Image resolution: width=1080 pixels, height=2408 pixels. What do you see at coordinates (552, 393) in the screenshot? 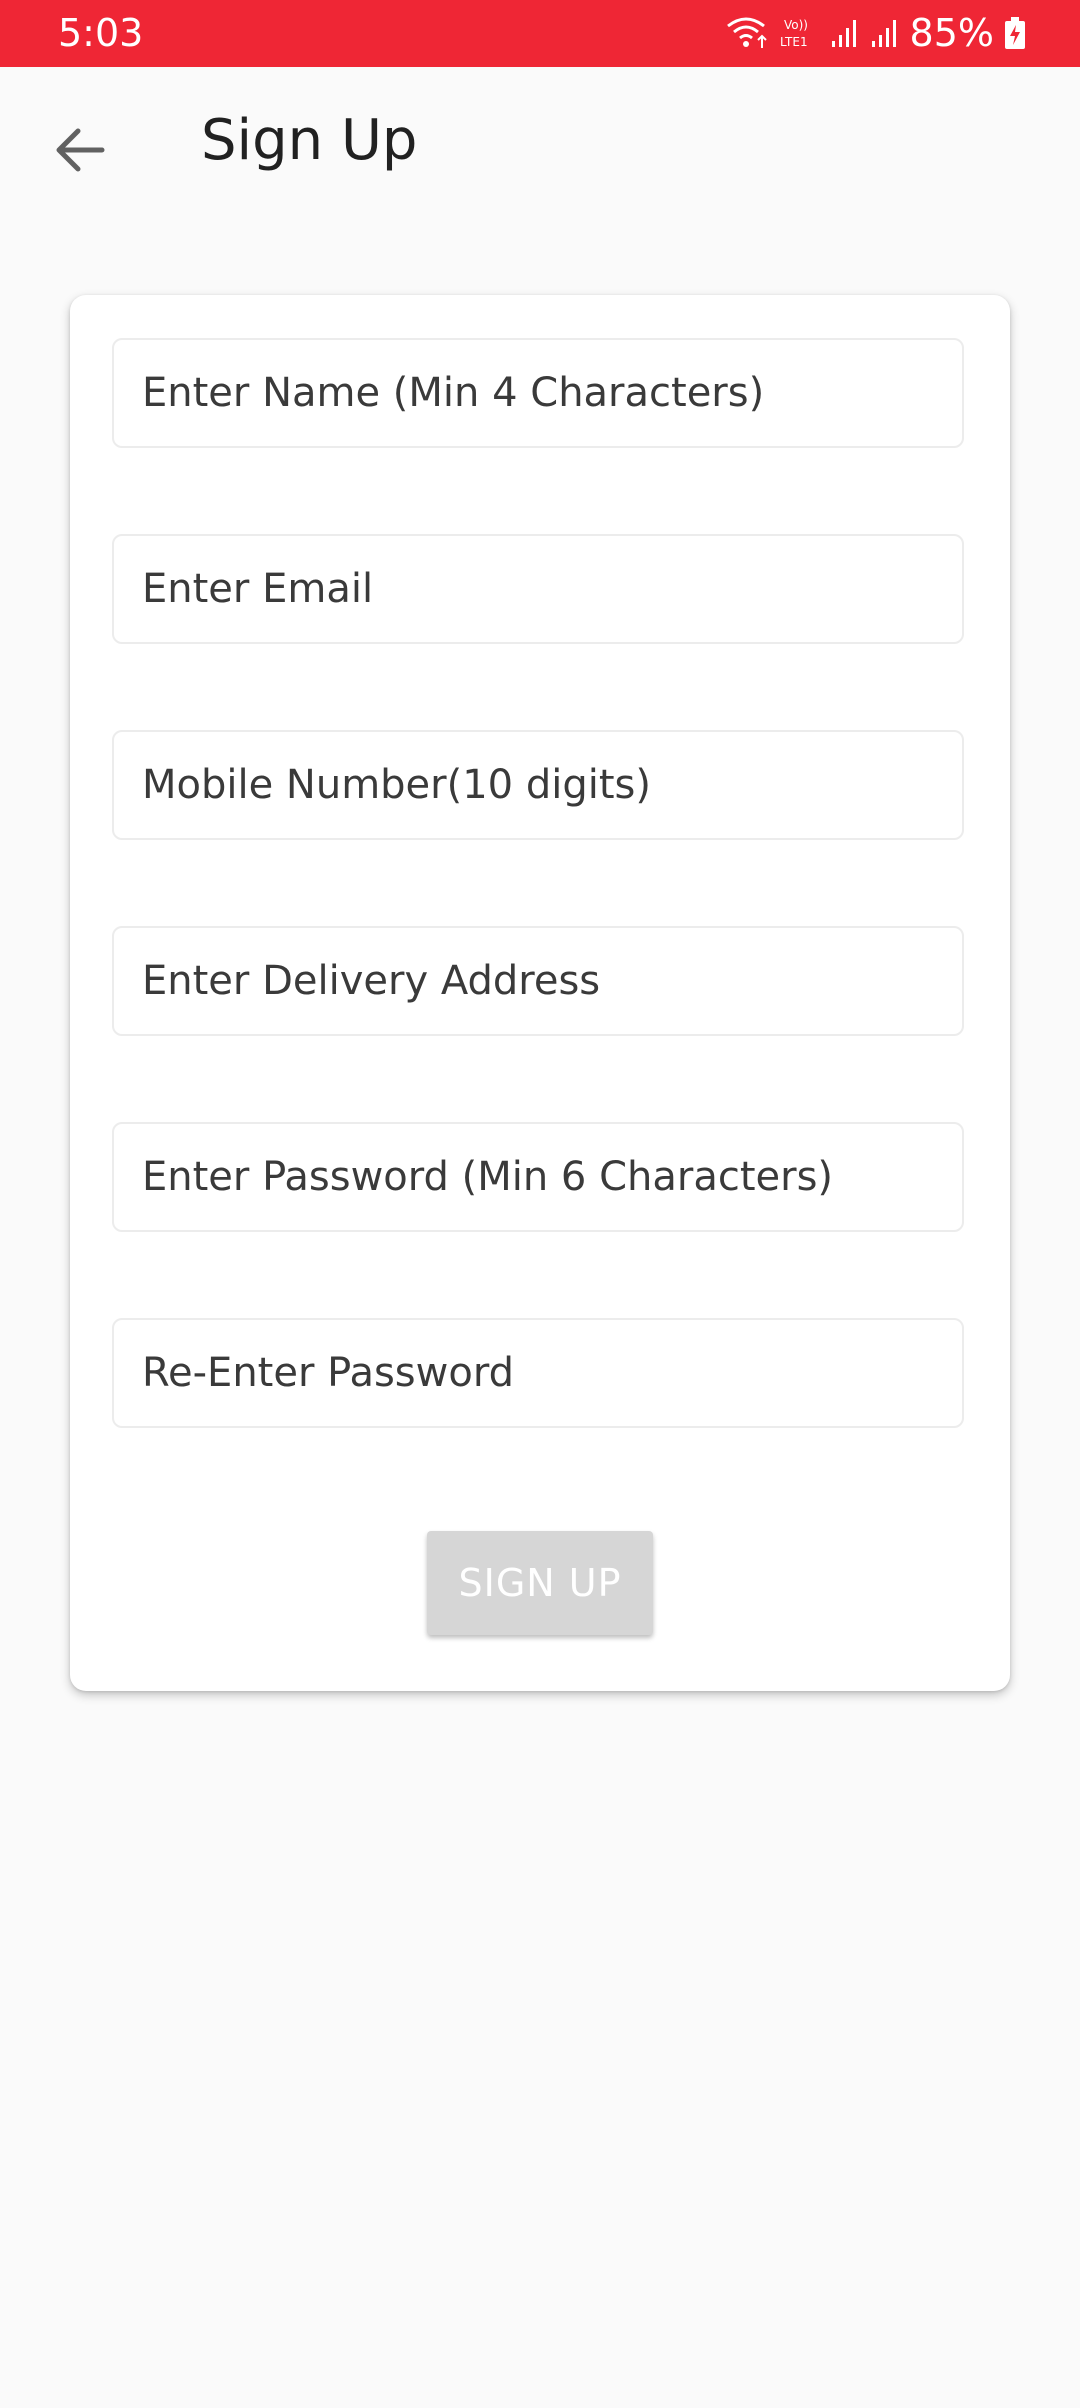
I see `name-input` at bounding box center [552, 393].